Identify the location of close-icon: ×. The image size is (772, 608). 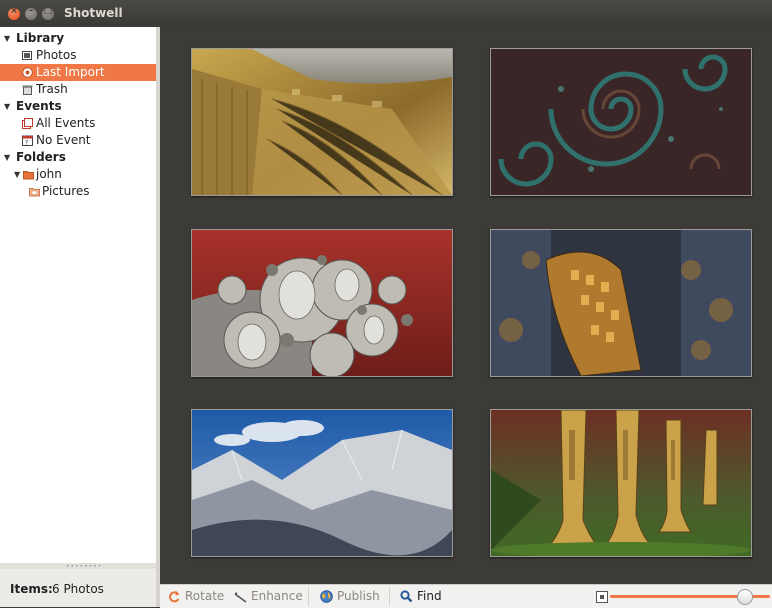
(14, 11).